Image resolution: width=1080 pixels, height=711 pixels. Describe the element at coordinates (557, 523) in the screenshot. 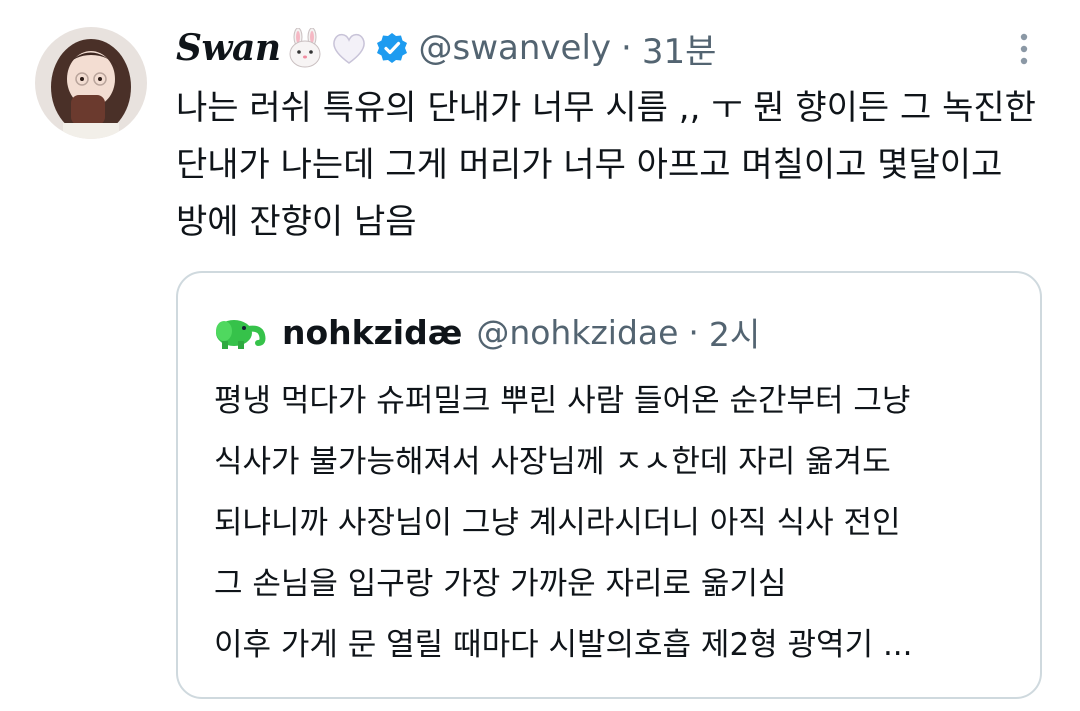

I see `quoted-text-line: 되냐니까 사장님이 그냥 계시라시더니 아직 식사 전인` at that location.